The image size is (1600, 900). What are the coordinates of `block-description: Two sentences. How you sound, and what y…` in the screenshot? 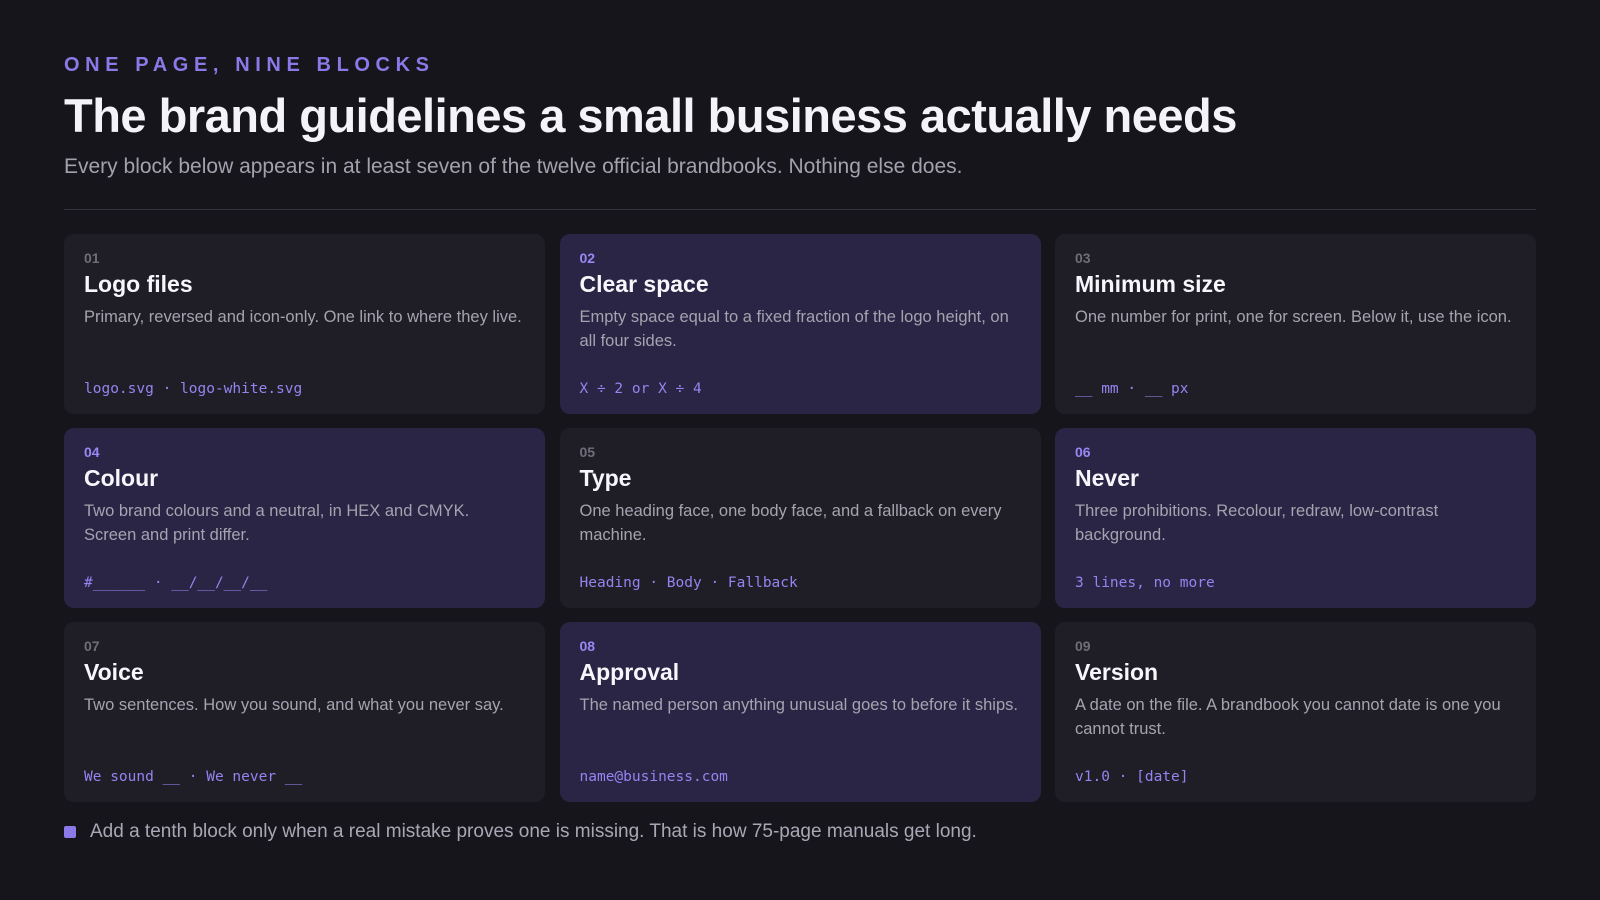 It's located at (294, 705).